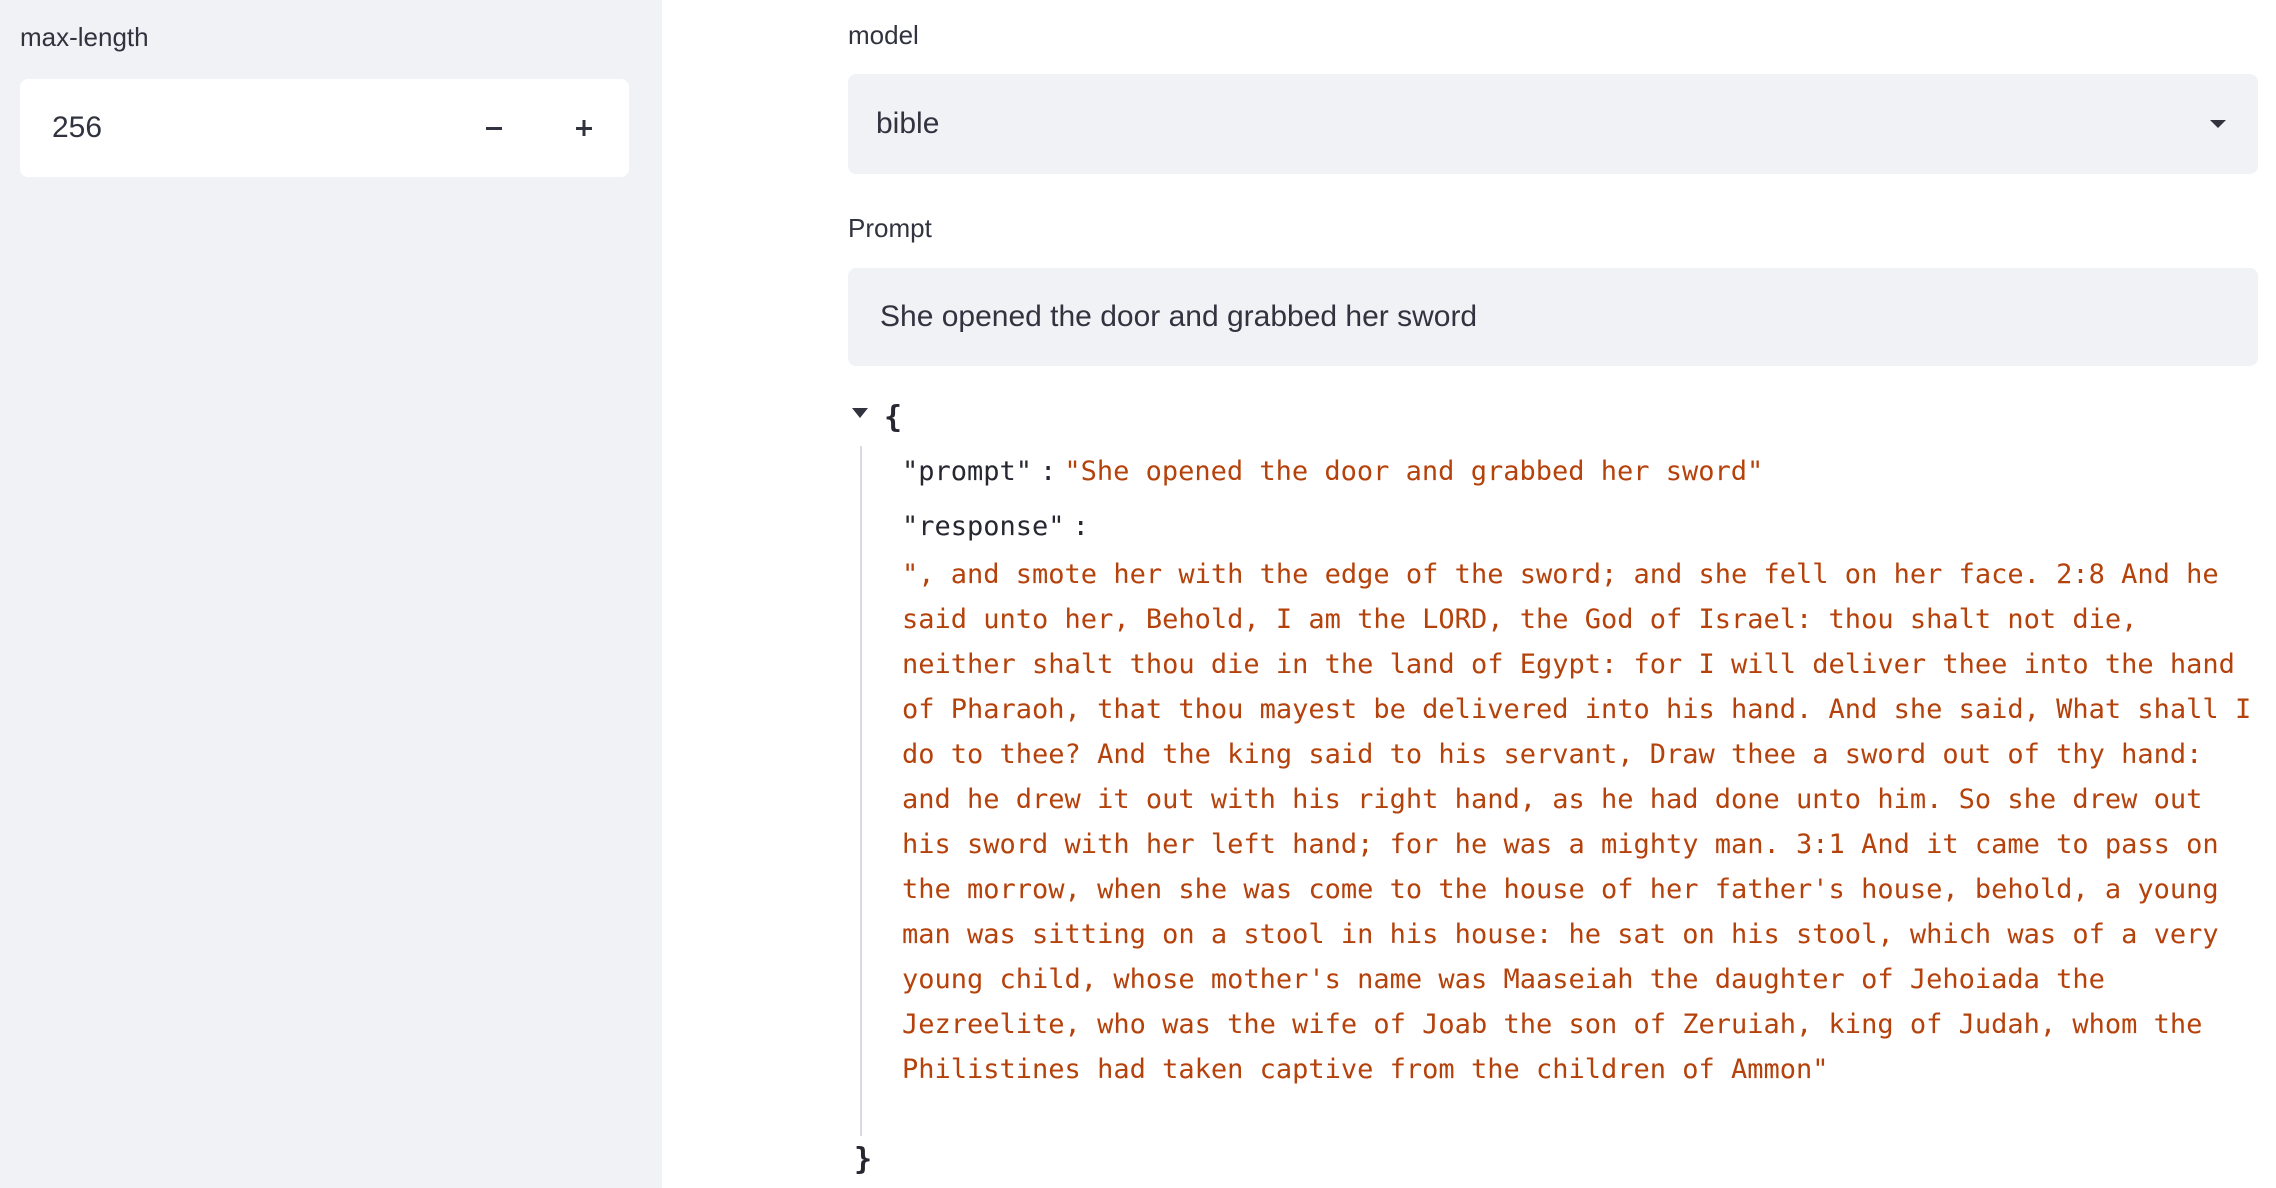  Describe the element at coordinates (983, 526) in the screenshot. I see `json-response-key: "response"` at that location.